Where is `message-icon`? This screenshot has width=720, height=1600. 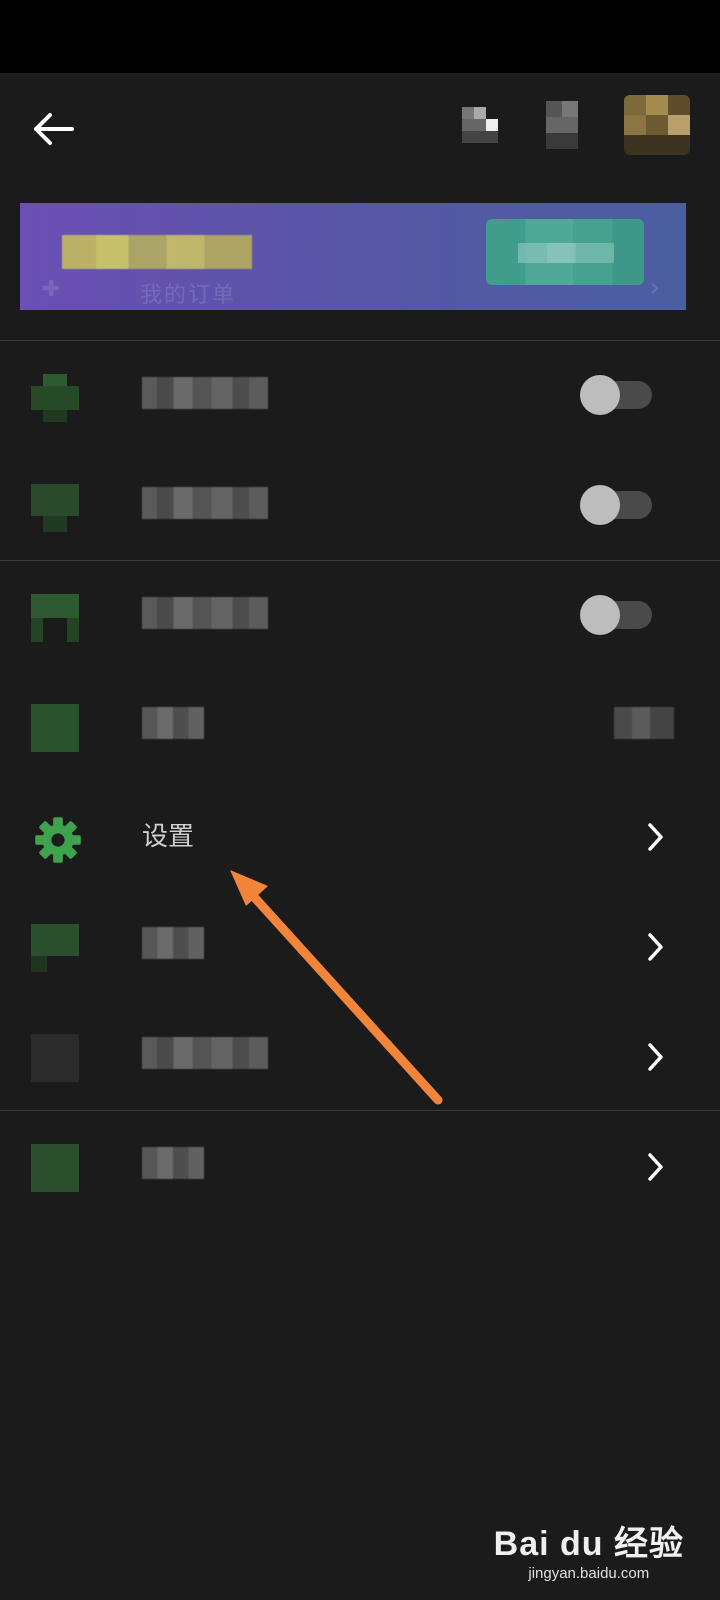 message-icon is located at coordinates (570, 126).